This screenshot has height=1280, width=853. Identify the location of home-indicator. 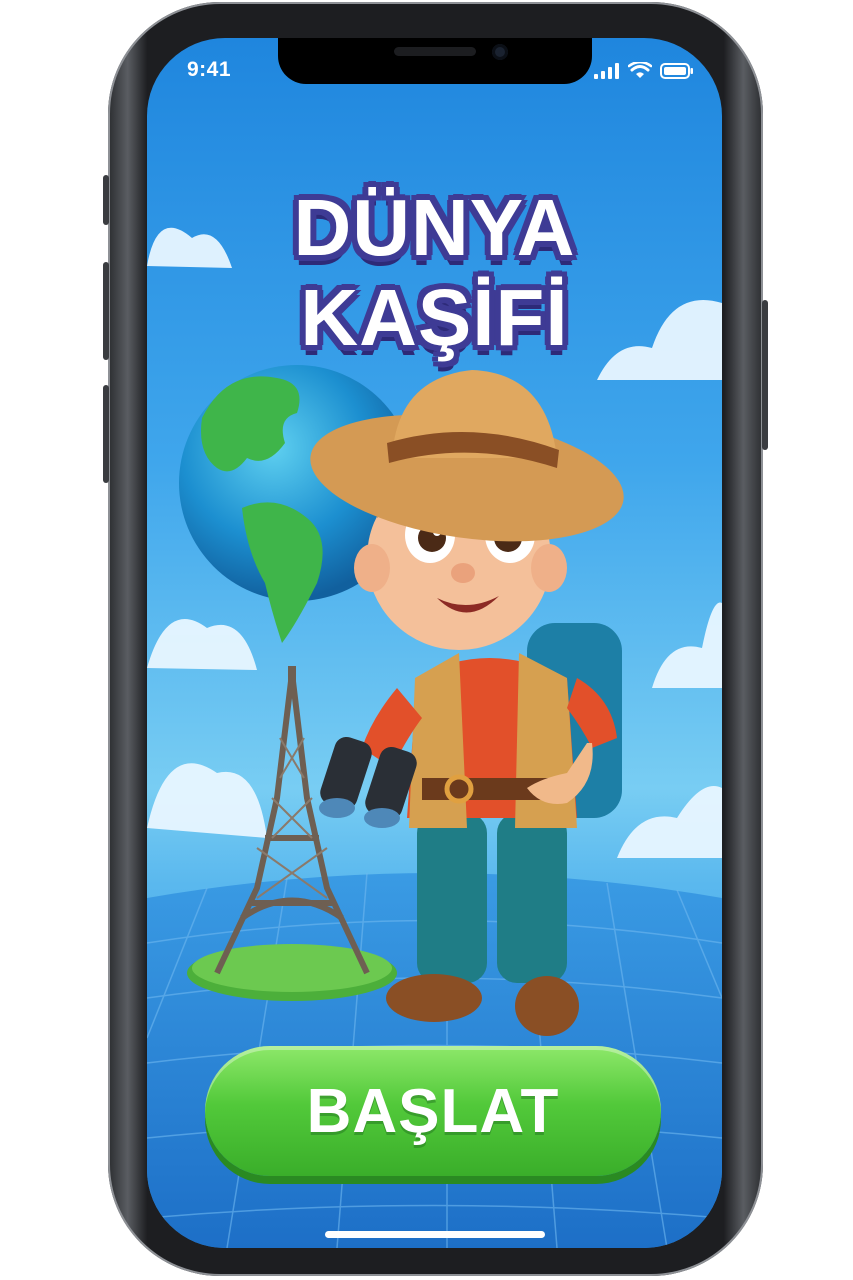
(435, 1234).